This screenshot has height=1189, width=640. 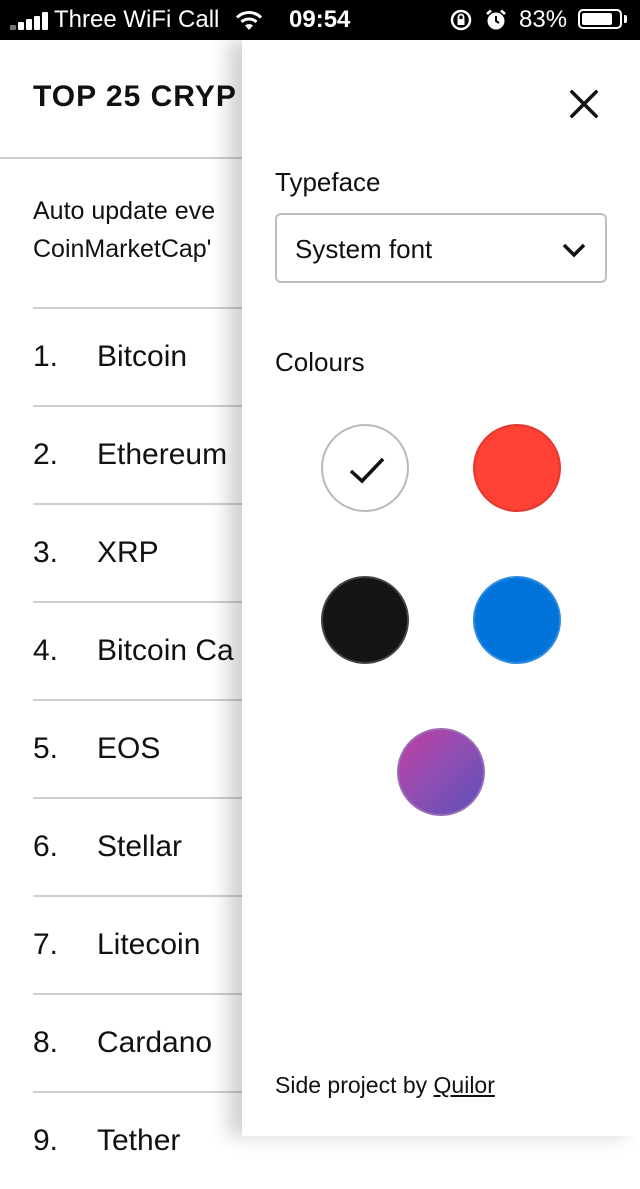 What do you see at coordinates (162, 454) in the screenshot?
I see `coin-name: Ethereum` at bounding box center [162, 454].